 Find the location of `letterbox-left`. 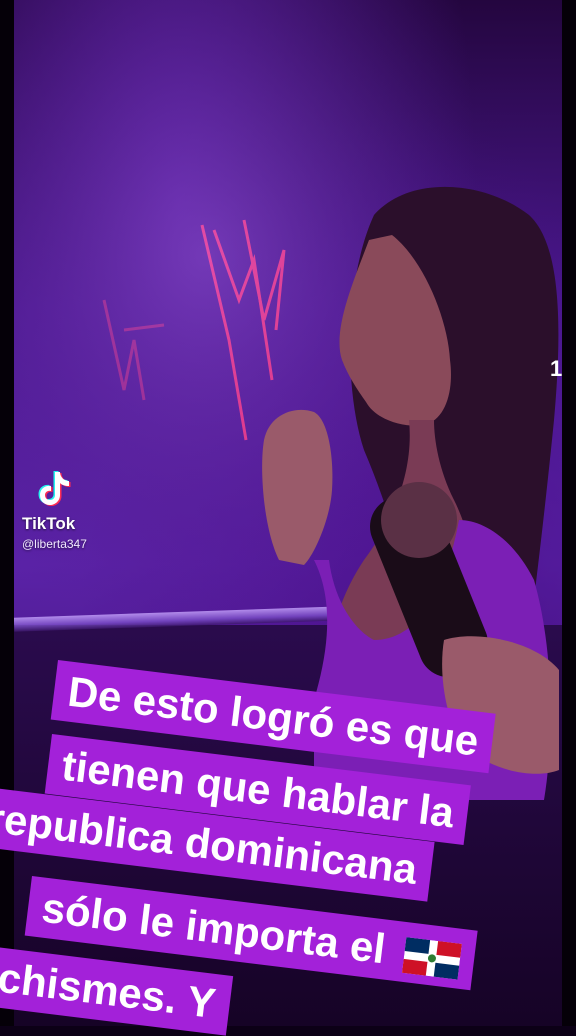

letterbox-left is located at coordinates (7, 513).